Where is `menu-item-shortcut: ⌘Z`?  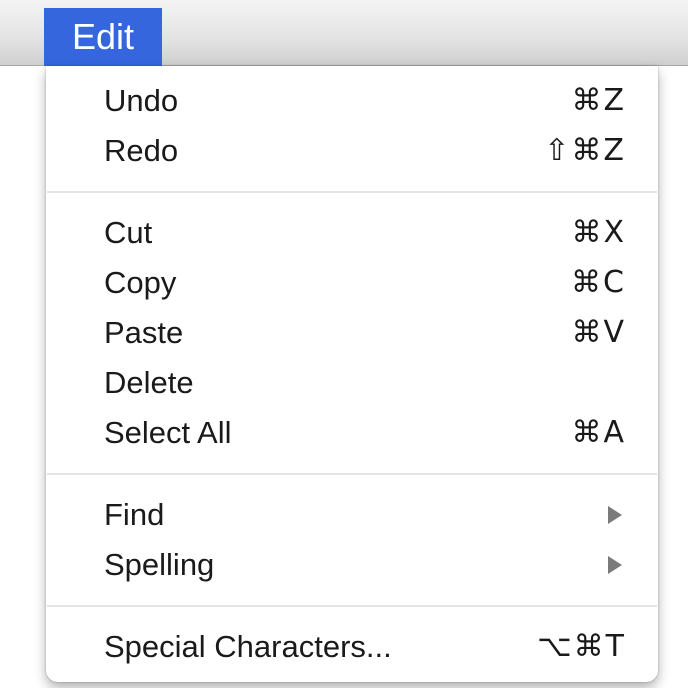
menu-item-shortcut: ⌘Z is located at coordinates (598, 100).